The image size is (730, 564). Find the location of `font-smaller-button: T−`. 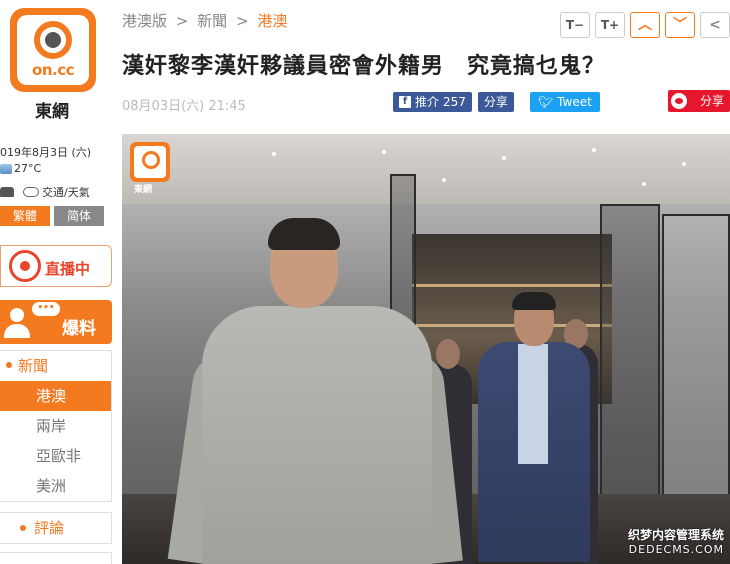

font-smaller-button: T− is located at coordinates (575, 25).